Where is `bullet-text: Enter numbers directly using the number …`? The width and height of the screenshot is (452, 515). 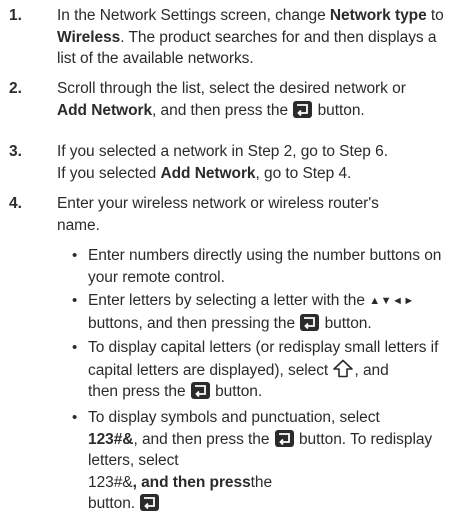 bullet-text: Enter numbers directly using the number … is located at coordinates (265, 266).